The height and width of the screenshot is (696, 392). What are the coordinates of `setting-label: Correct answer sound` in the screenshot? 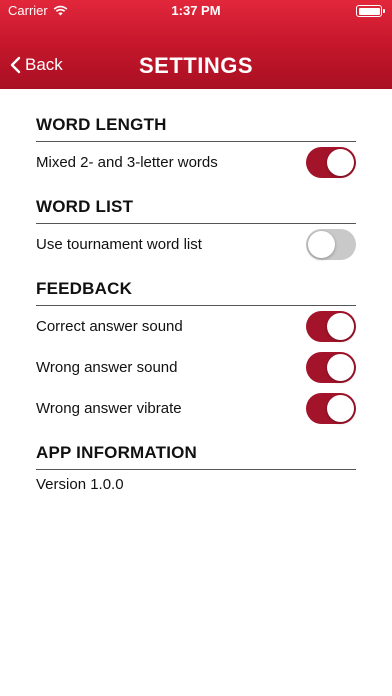 It's located at (109, 326).